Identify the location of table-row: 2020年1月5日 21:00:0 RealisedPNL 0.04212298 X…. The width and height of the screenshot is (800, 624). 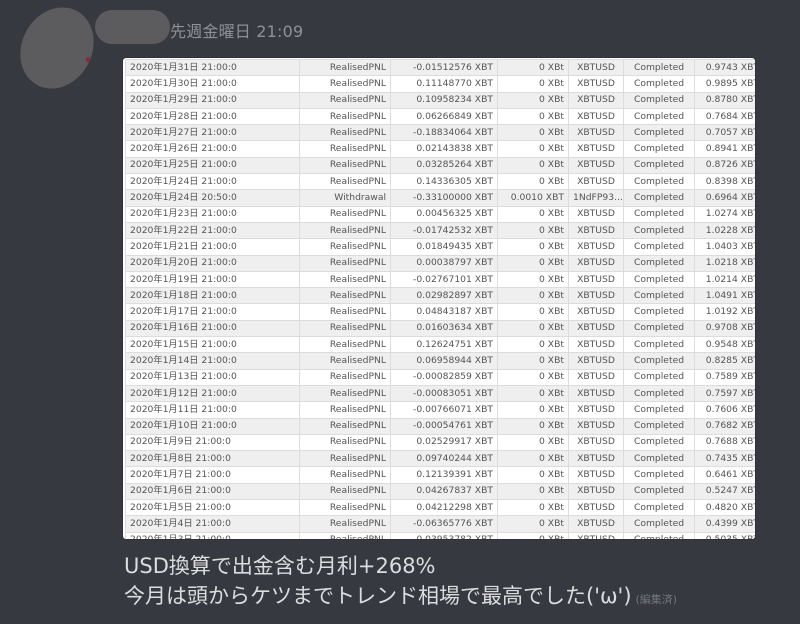
(440, 508).